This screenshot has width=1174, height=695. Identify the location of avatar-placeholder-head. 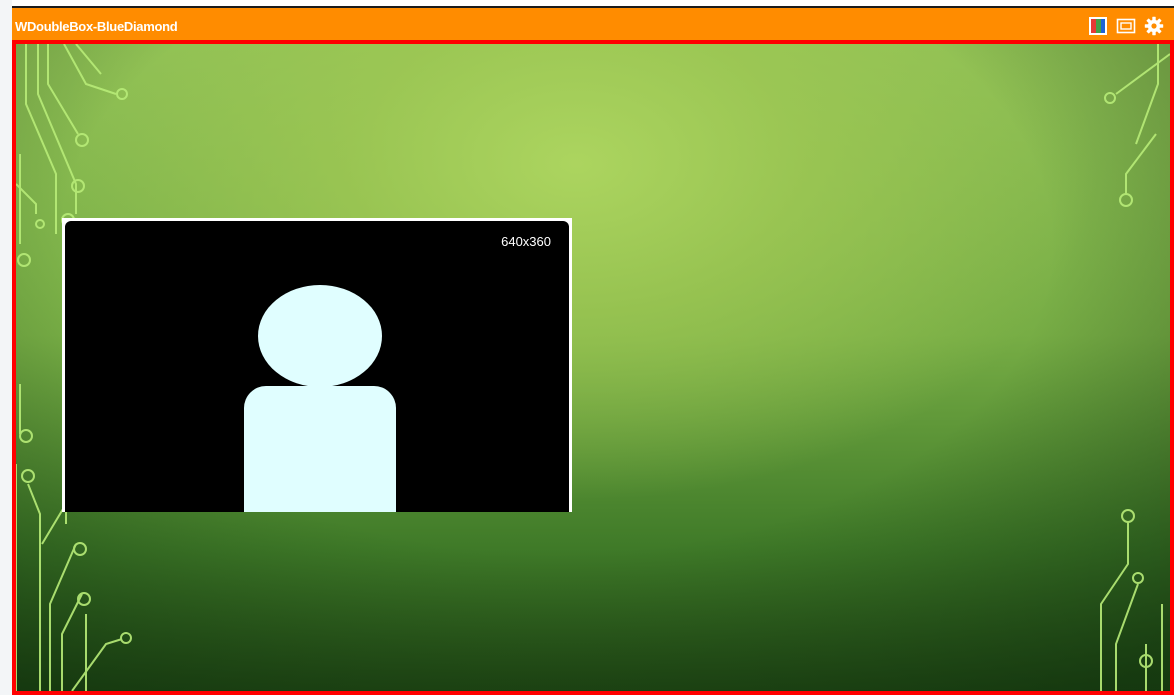
(320, 336).